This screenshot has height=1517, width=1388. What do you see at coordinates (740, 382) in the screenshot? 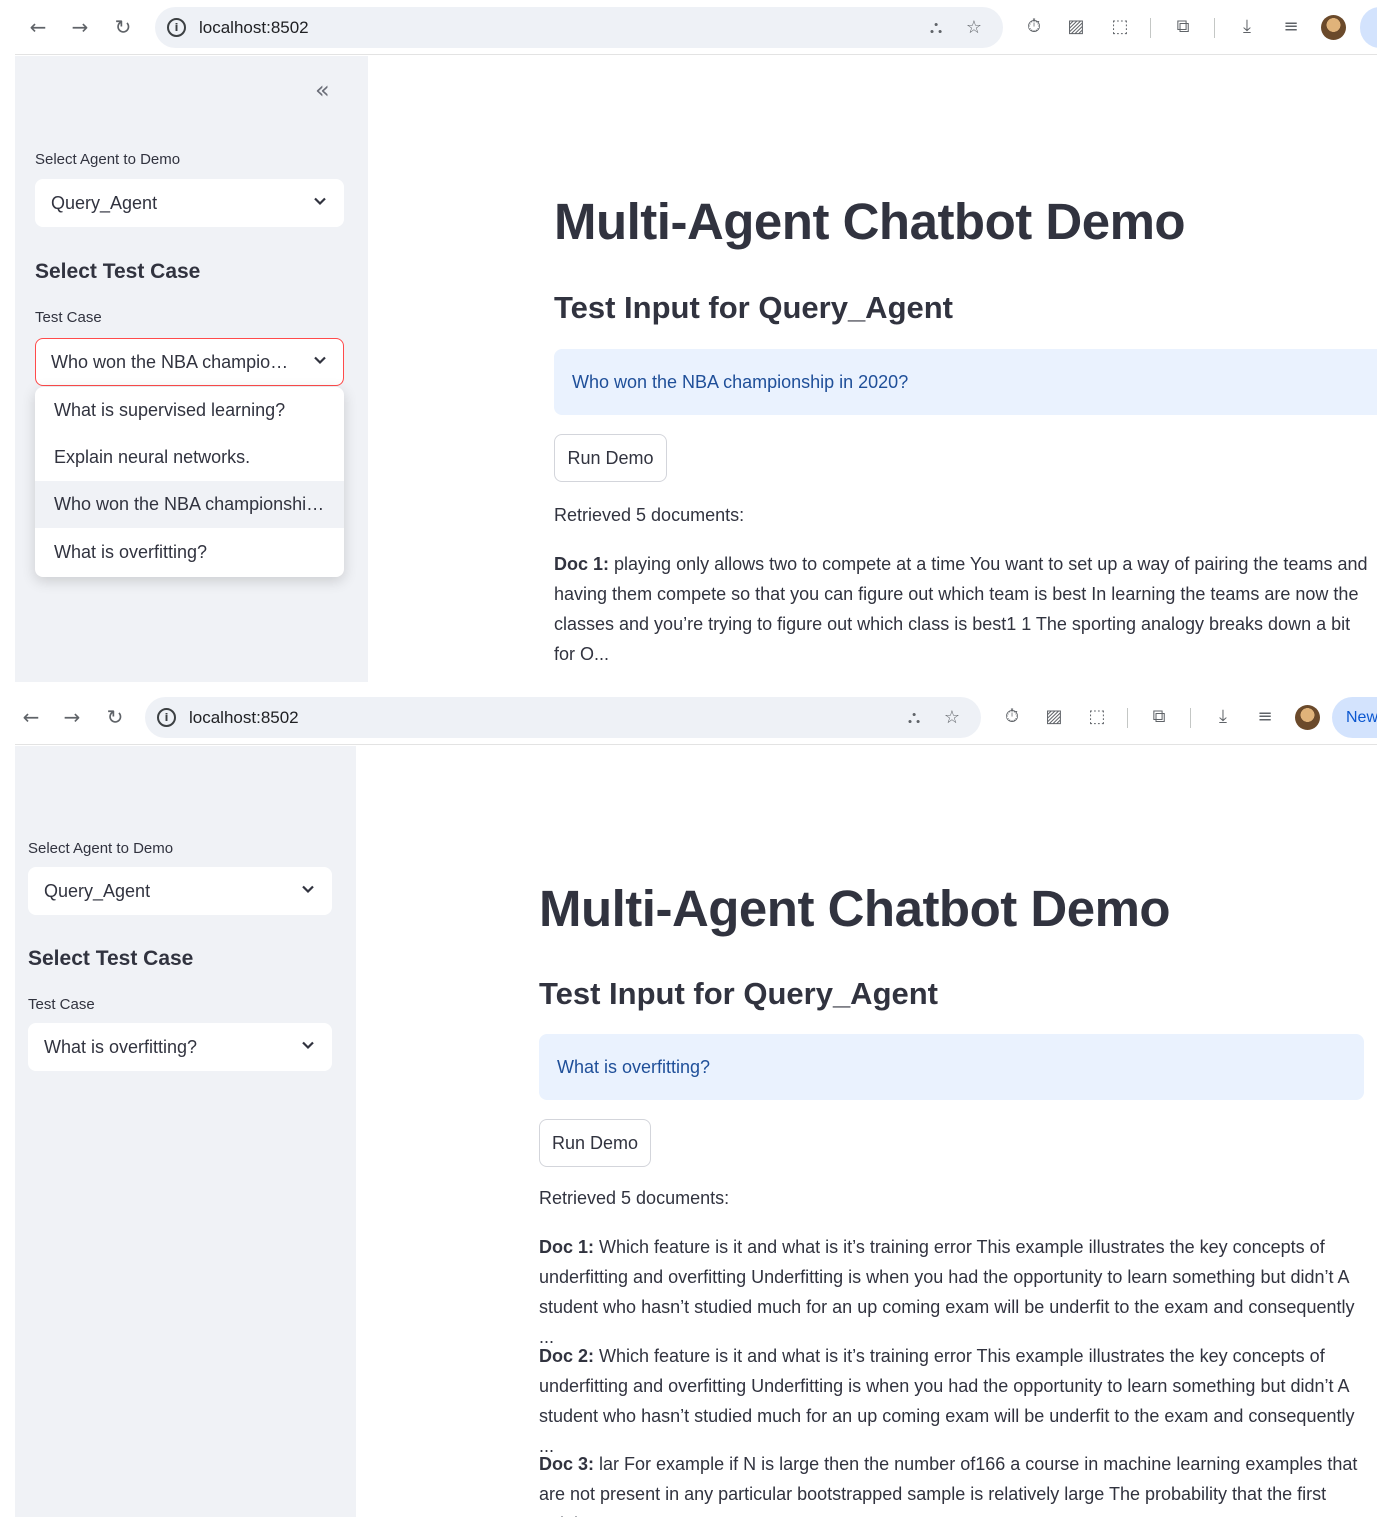
I see `test-input-text: Who won the NBA championship in 2020?` at bounding box center [740, 382].